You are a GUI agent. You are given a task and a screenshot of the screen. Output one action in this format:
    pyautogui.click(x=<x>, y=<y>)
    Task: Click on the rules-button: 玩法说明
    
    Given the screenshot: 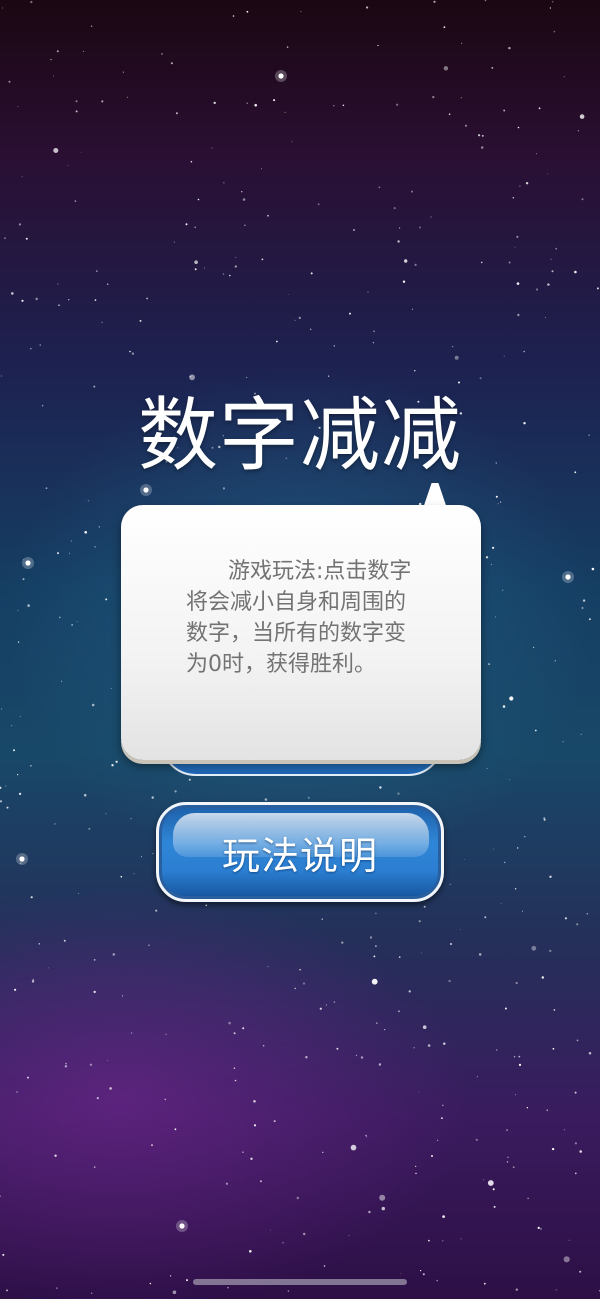 What is the action you would take?
    pyautogui.click(x=300, y=852)
    